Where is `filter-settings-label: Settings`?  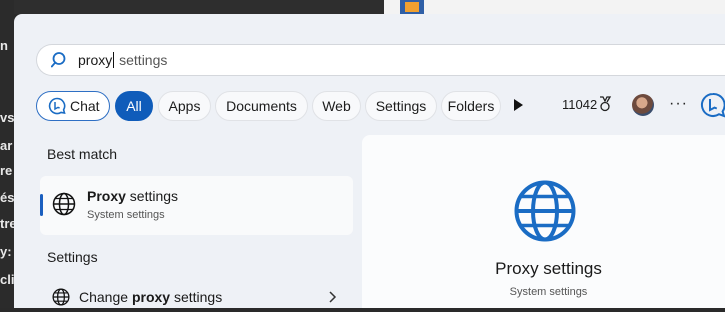
filter-settings-label: Settings is located at coordinates (401, 106).